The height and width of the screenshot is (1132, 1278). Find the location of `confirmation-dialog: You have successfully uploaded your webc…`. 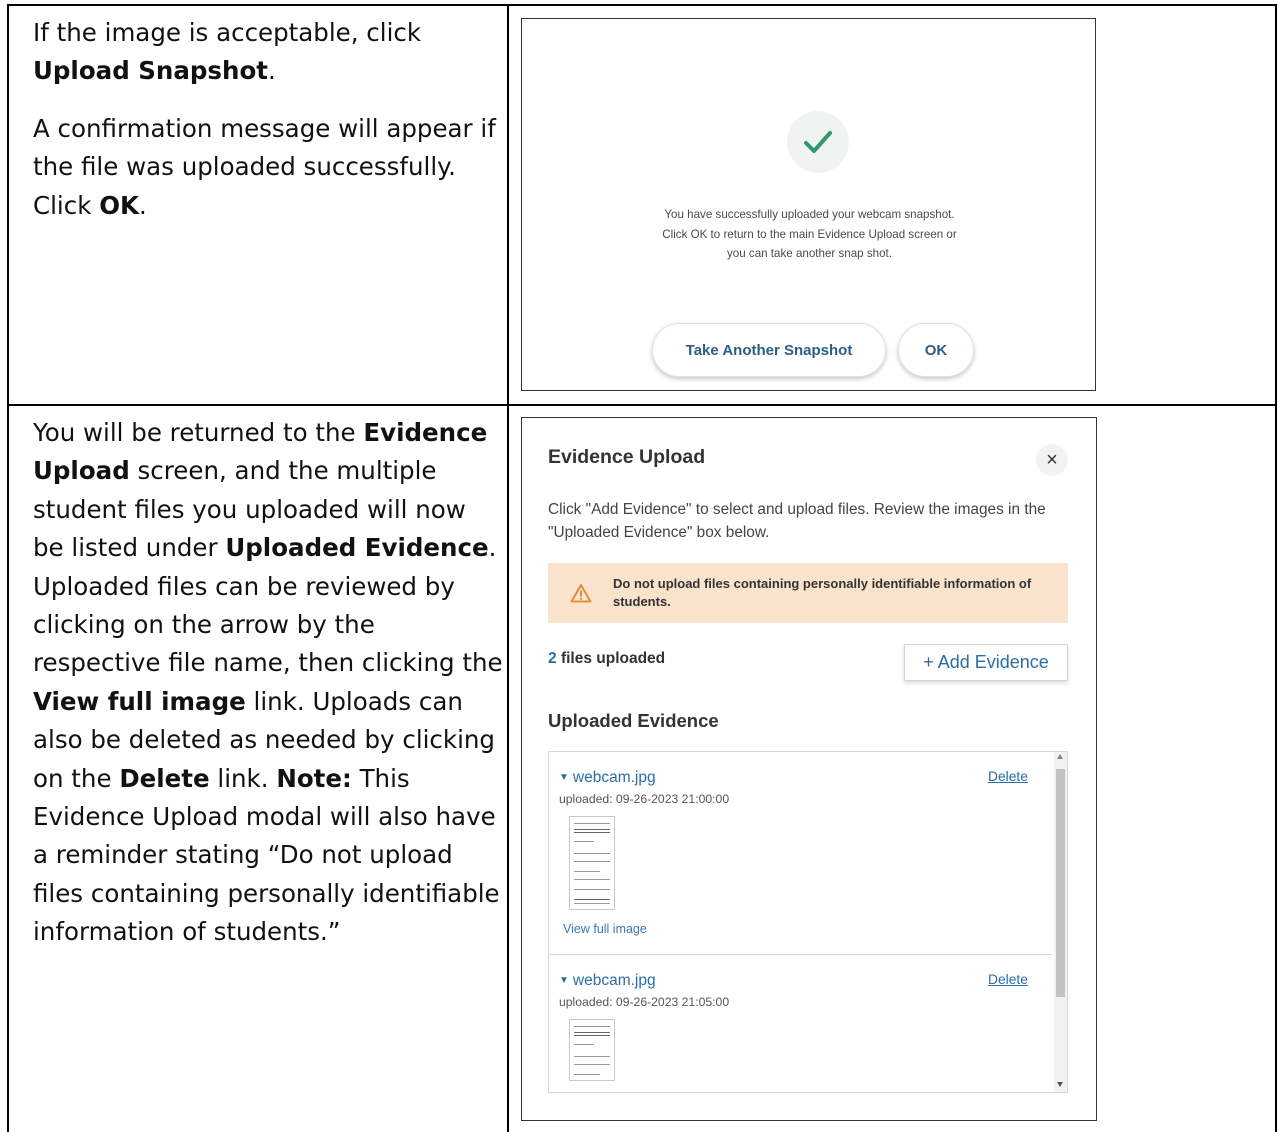

confirmation-dialog: You have successfully uploaded your webc… is located at coordinates (808, 204).